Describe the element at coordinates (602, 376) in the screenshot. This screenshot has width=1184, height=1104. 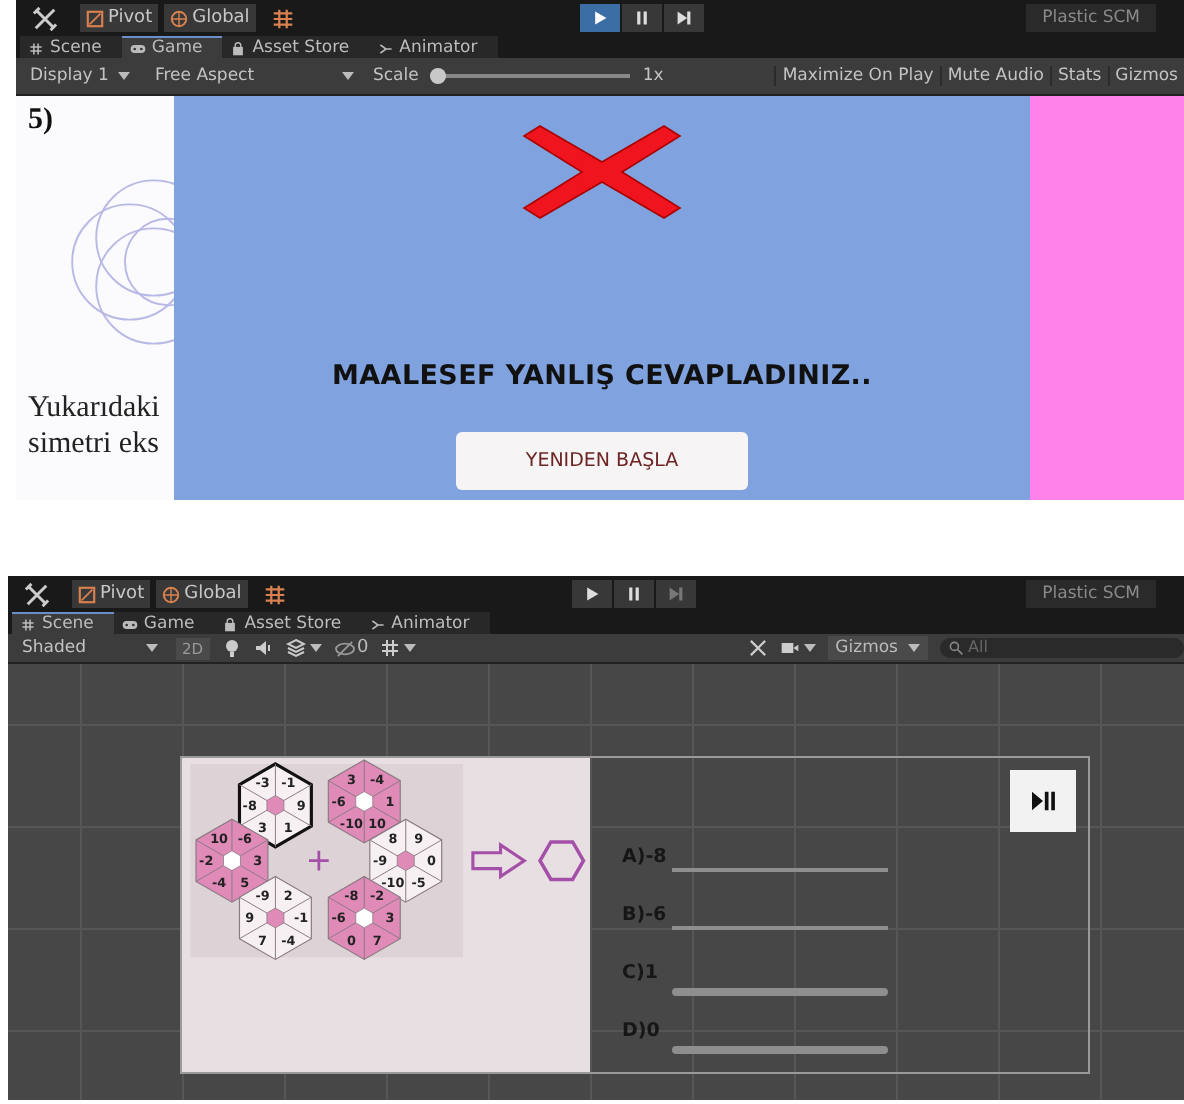
I see `result-message: MAALESEF YANLIŞ CEVAPLADINIZ..` at that location.